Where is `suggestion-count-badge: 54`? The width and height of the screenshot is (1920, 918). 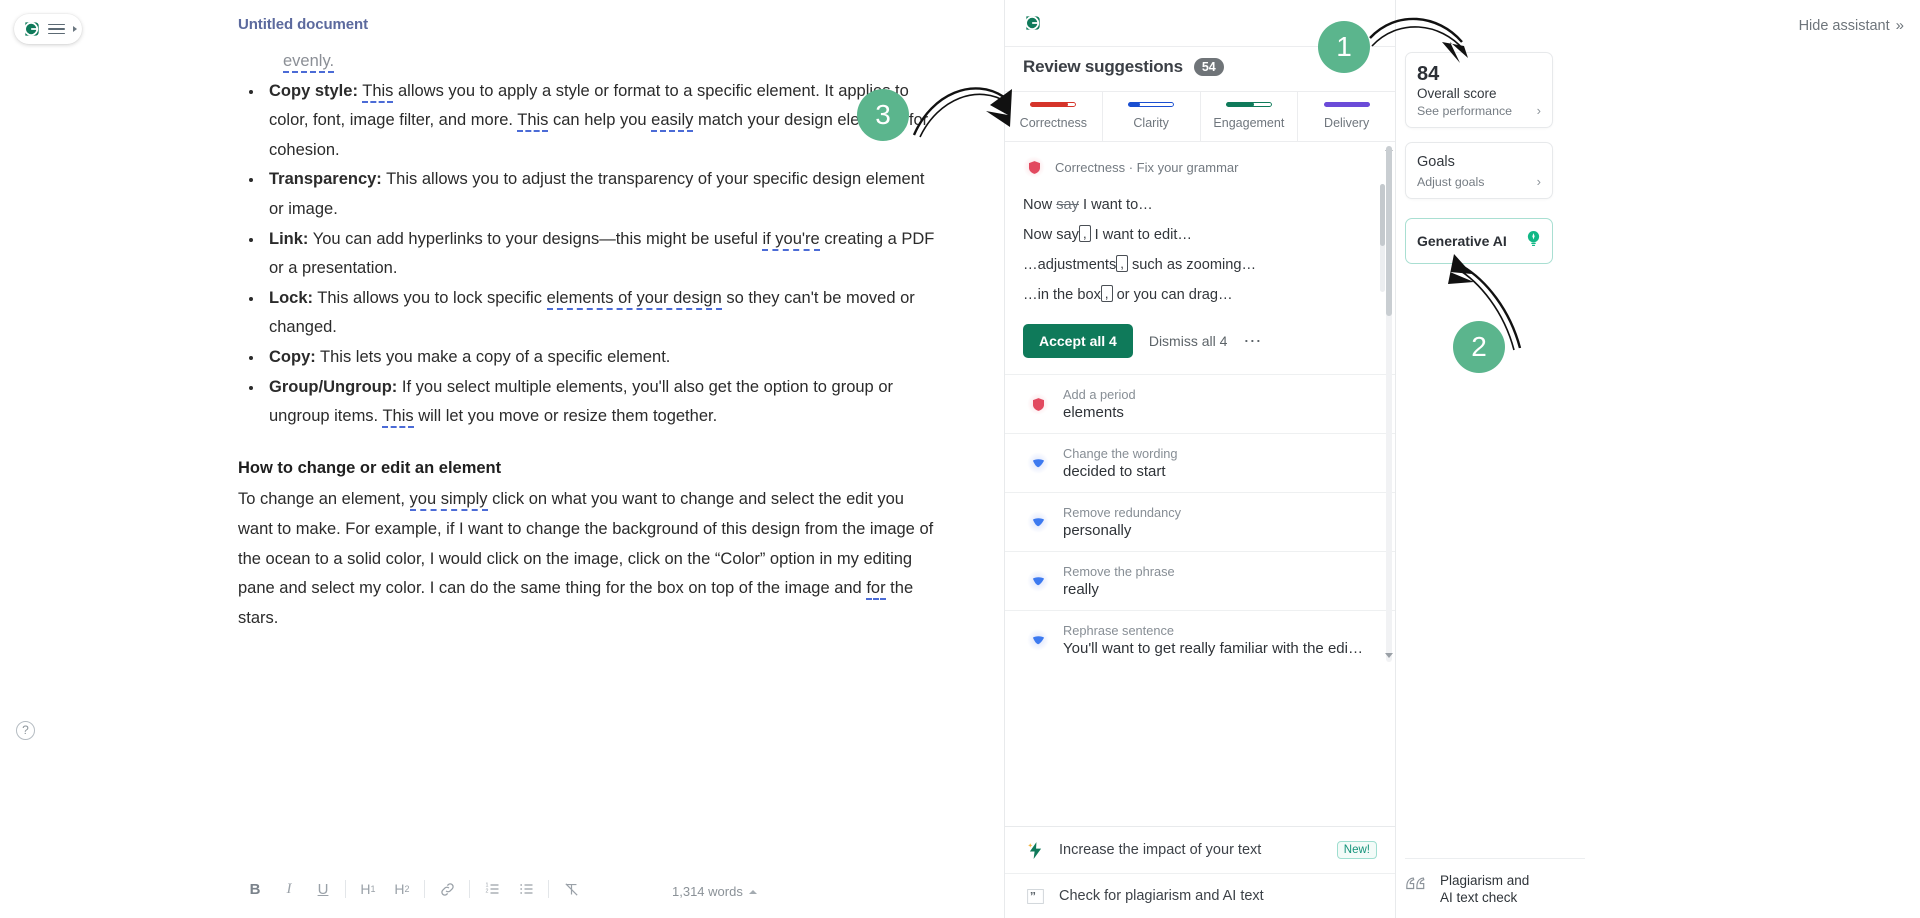 suggestion-count-badge: 54 is located at coordinates (1208, 67).